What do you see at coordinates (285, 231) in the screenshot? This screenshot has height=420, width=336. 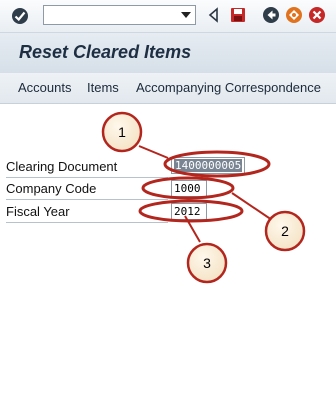 I see `callout-number-2: 2` at bounding box center [285, 231].